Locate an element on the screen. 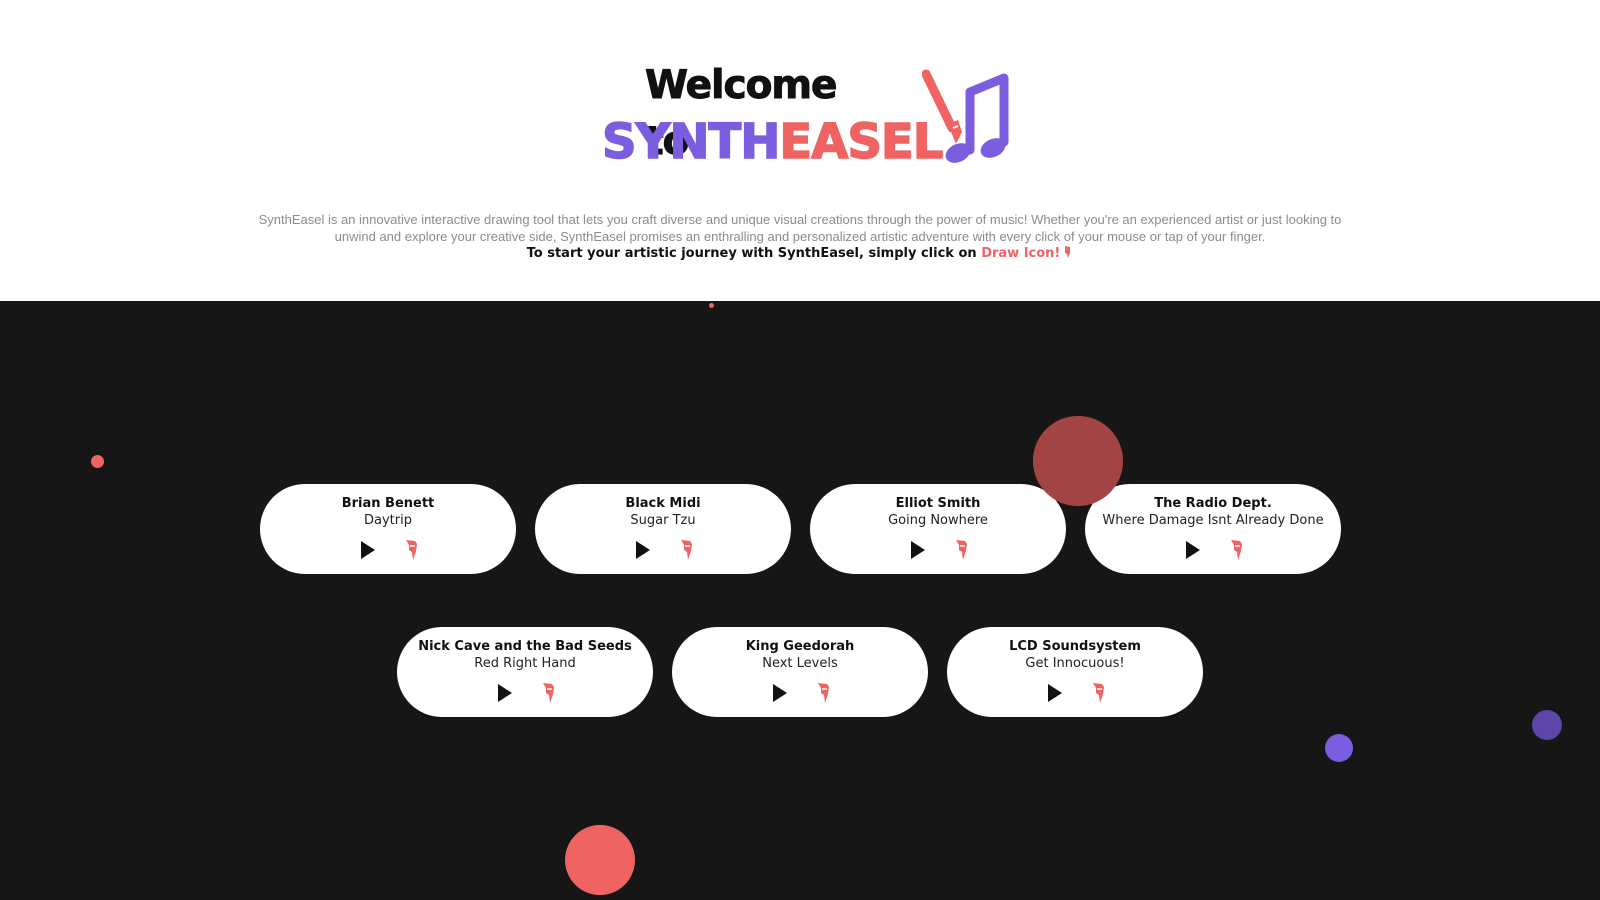 The width and height of the screenshot is (1600, 900). welcome-heading: Welcome to is located at coordinates (741, 114).